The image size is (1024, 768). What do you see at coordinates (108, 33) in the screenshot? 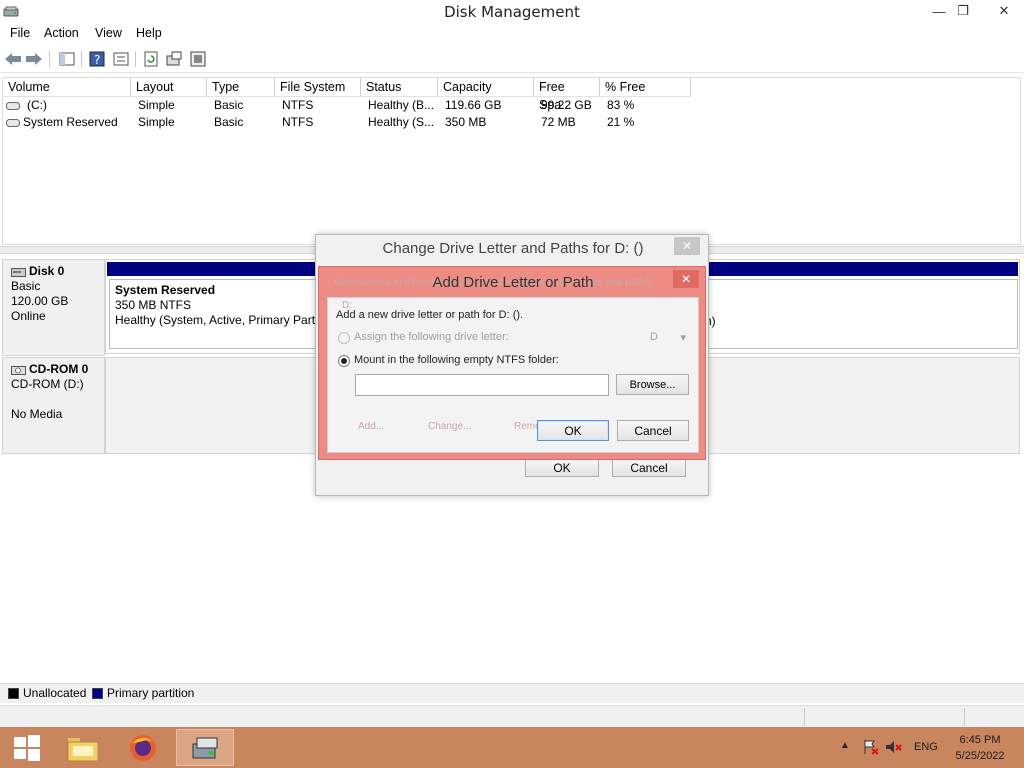
I see `menu-view: View` at bounding box center [108, 33].